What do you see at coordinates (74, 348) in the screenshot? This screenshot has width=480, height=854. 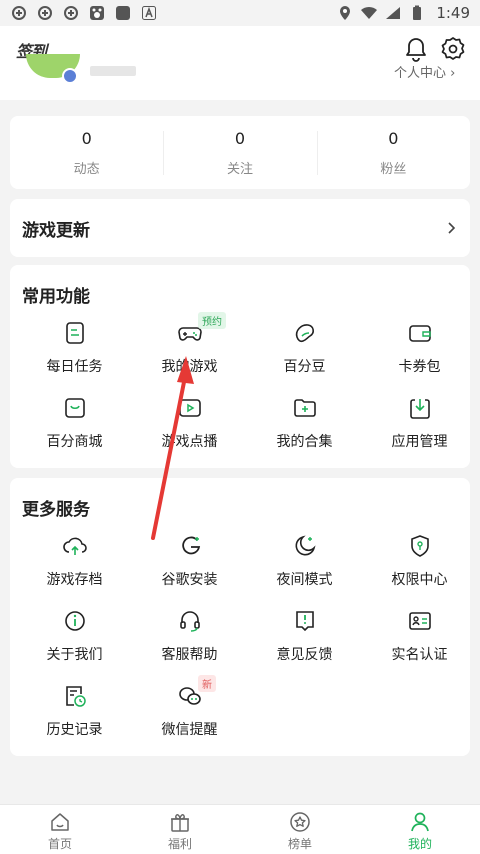 I see `grid-item-daily-task: 每日任务` at bounding box center [74, 348].